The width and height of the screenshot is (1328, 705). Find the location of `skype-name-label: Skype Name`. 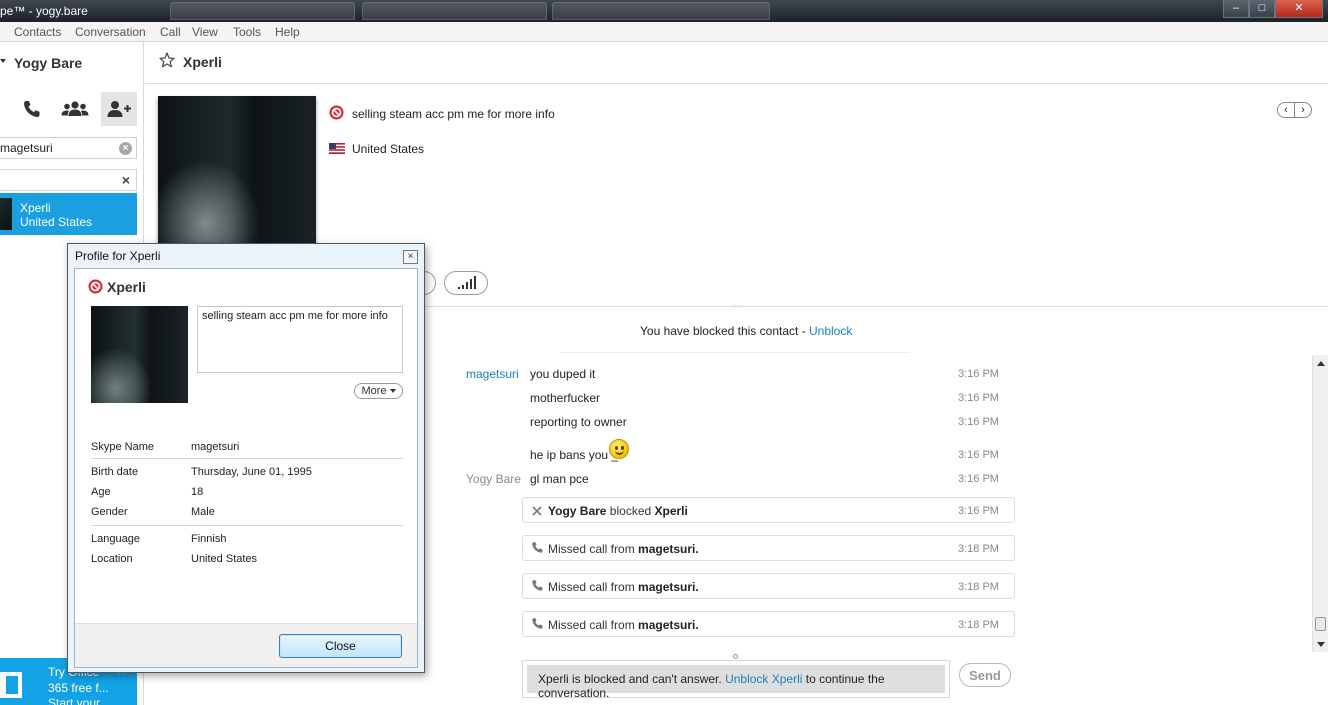

skype-name-label: Skype Name is located at coordinates (122, 447).